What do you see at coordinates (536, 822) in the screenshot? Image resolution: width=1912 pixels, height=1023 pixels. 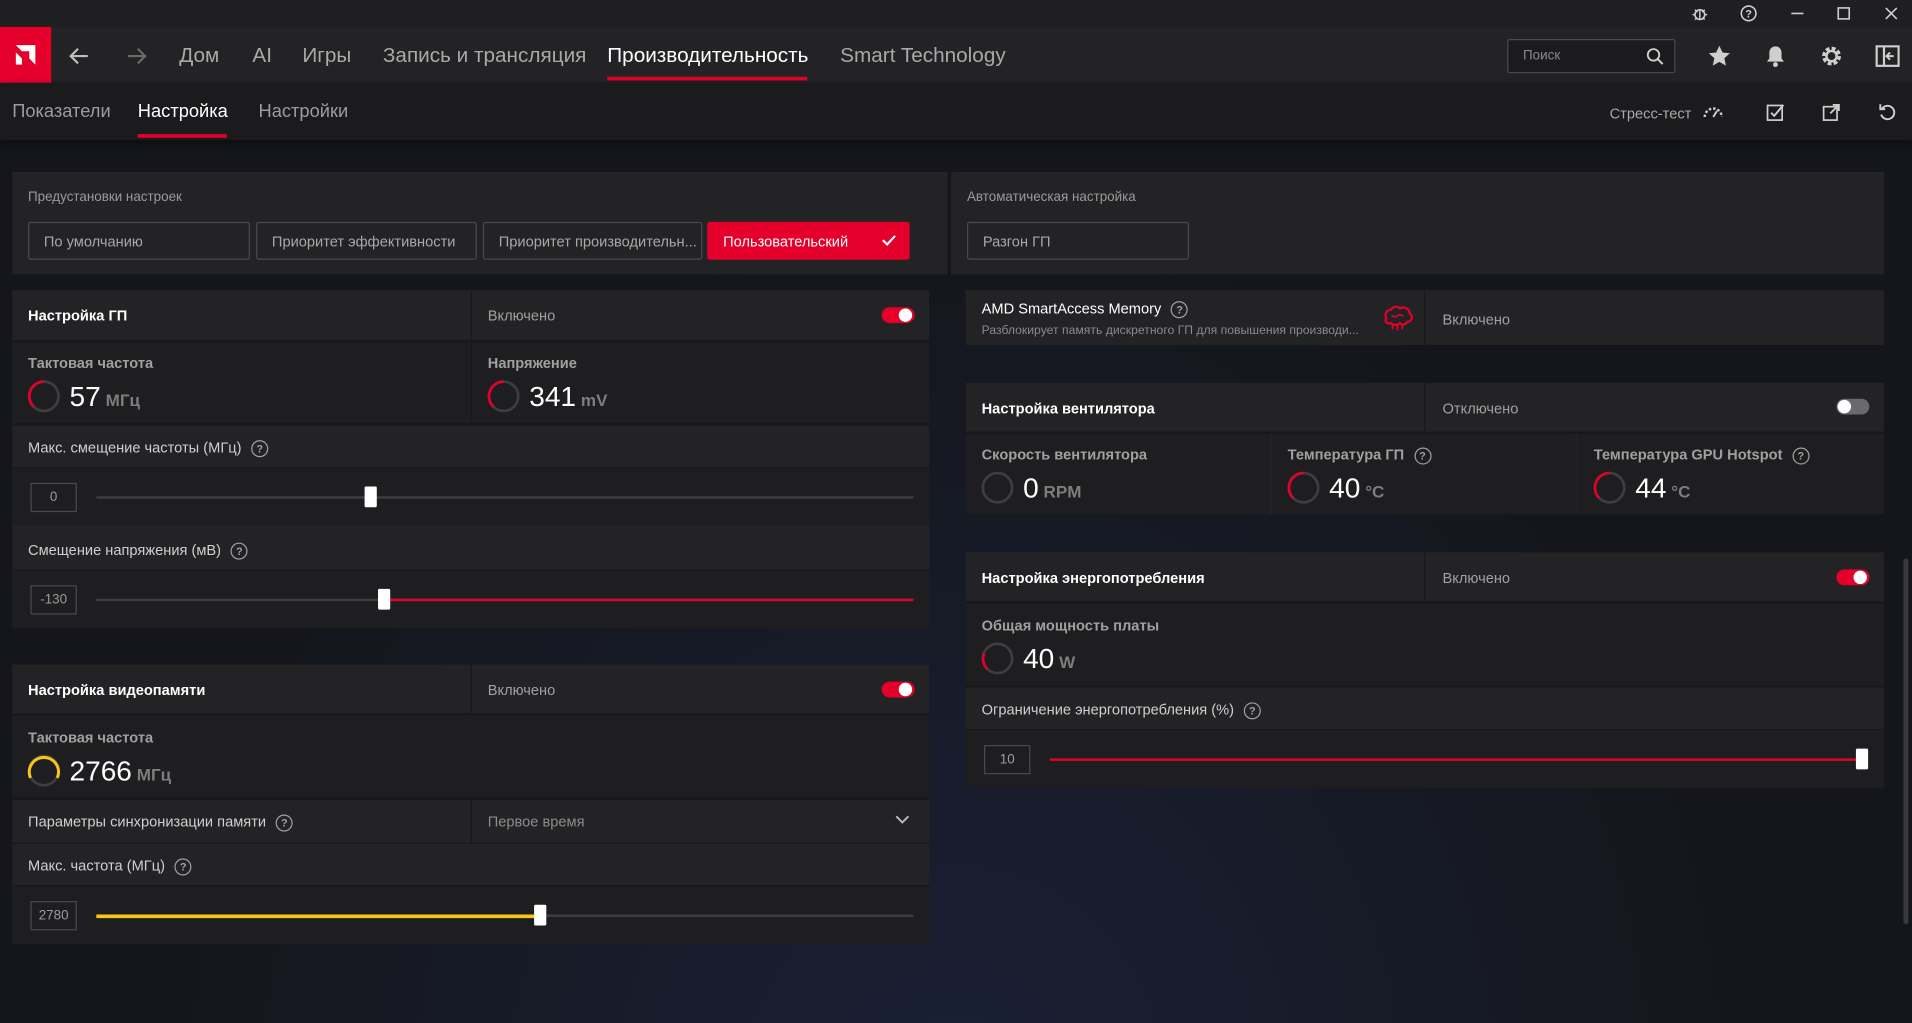 I see `memory-timing-value: Первое время` at bounding box center [536, 822].